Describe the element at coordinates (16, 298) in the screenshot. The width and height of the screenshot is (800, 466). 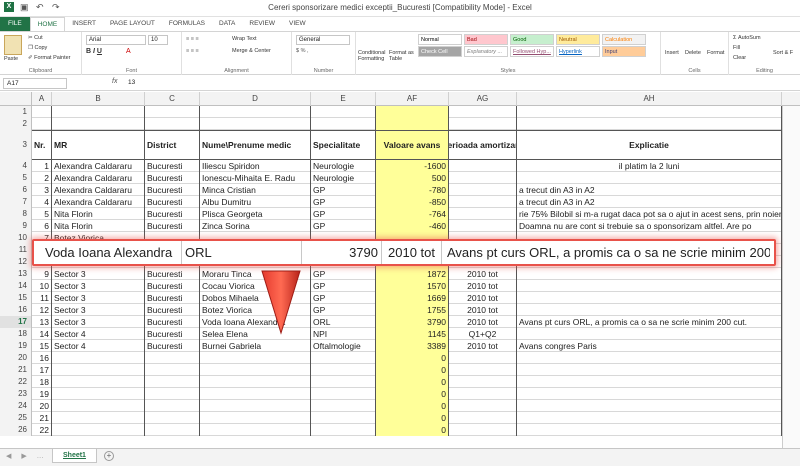
I see `row-header: 15` at that location.